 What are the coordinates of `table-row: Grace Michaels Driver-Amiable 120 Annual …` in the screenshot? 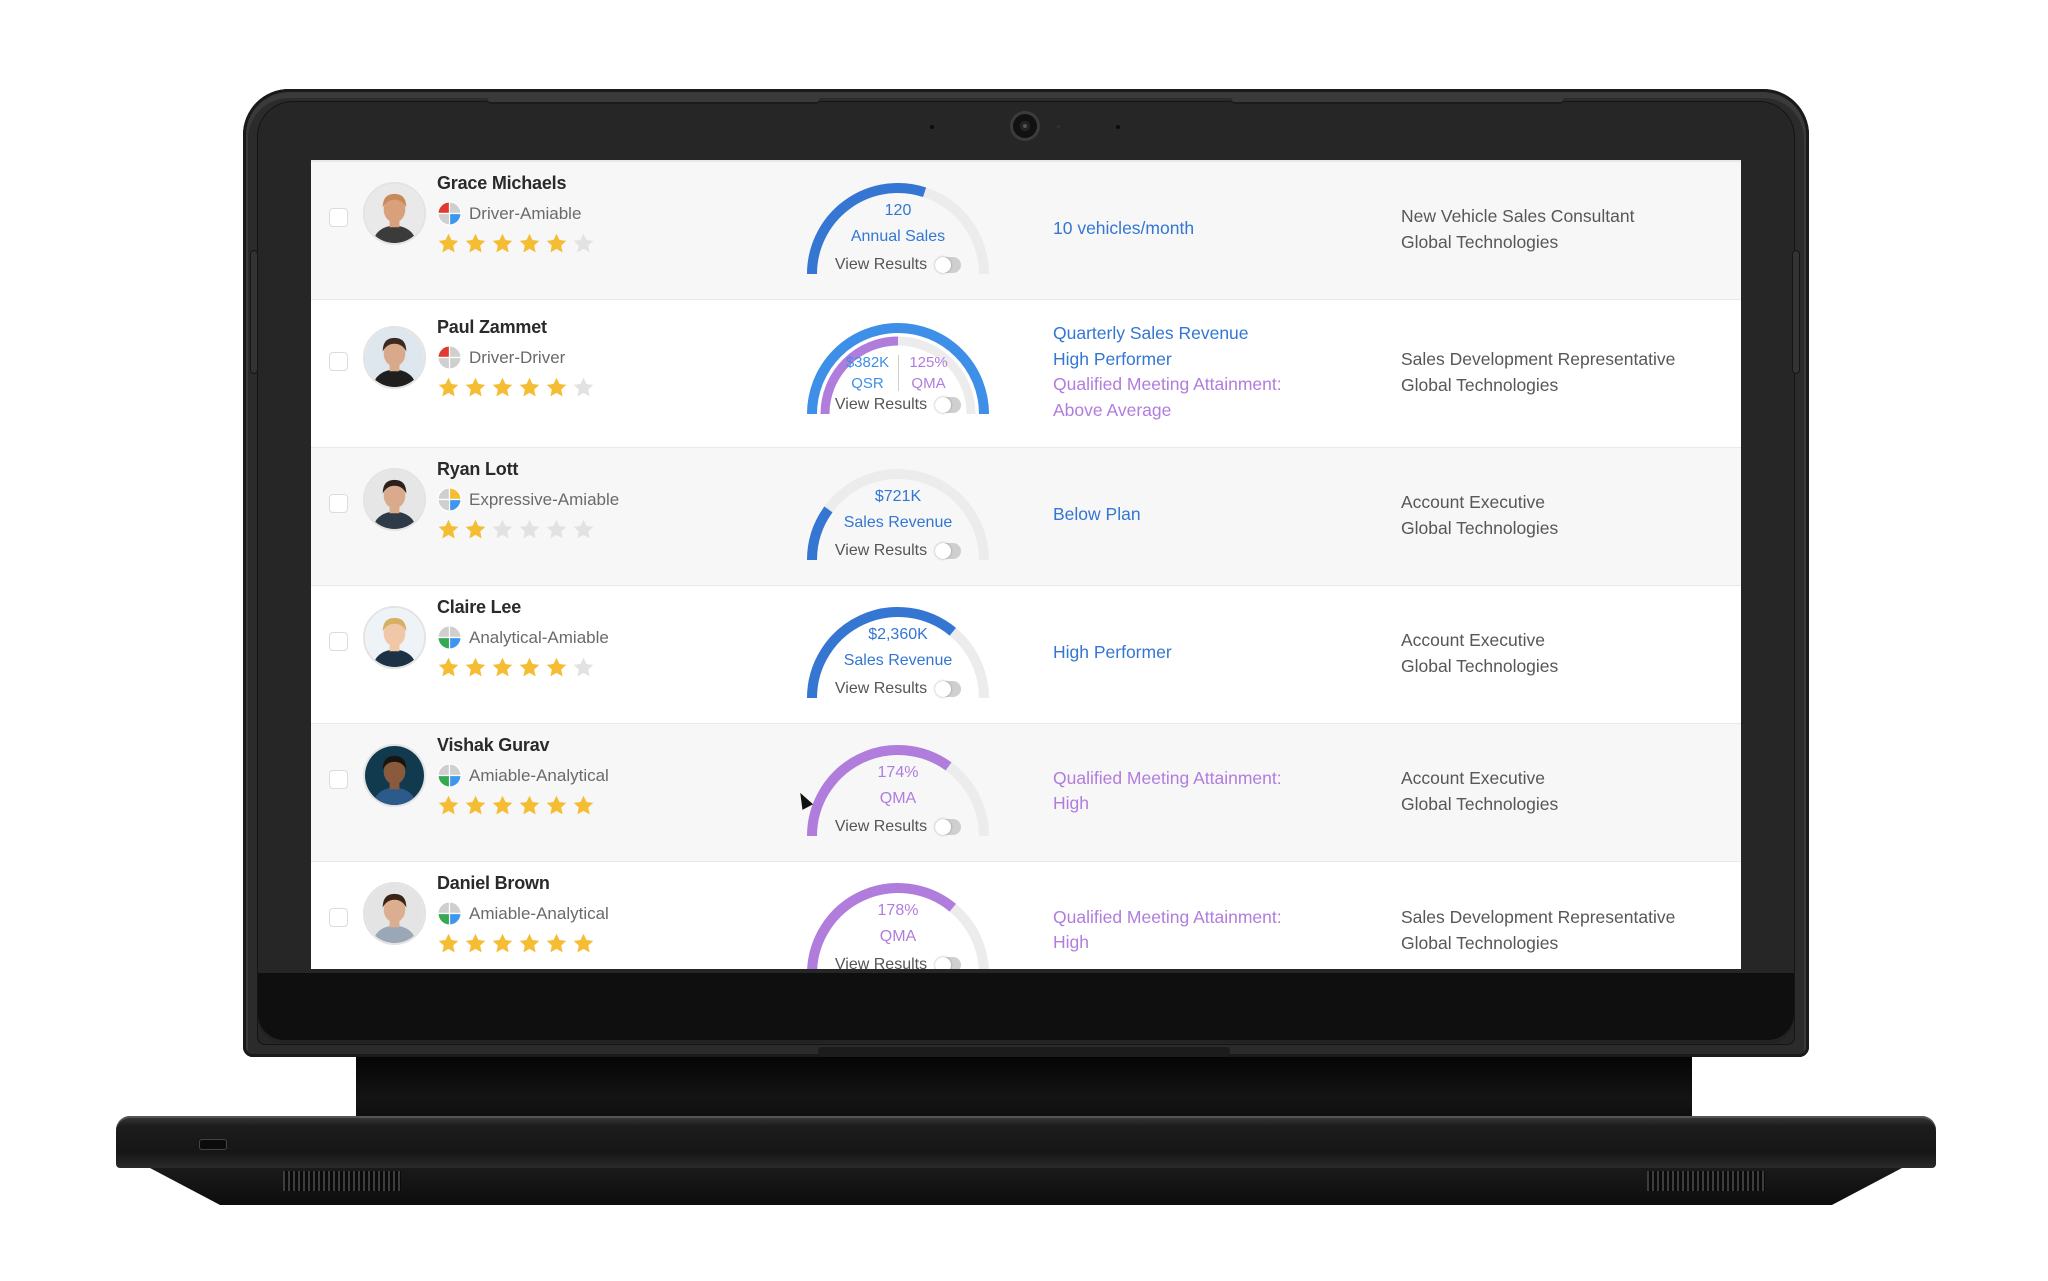 It's located at (1026, 231).